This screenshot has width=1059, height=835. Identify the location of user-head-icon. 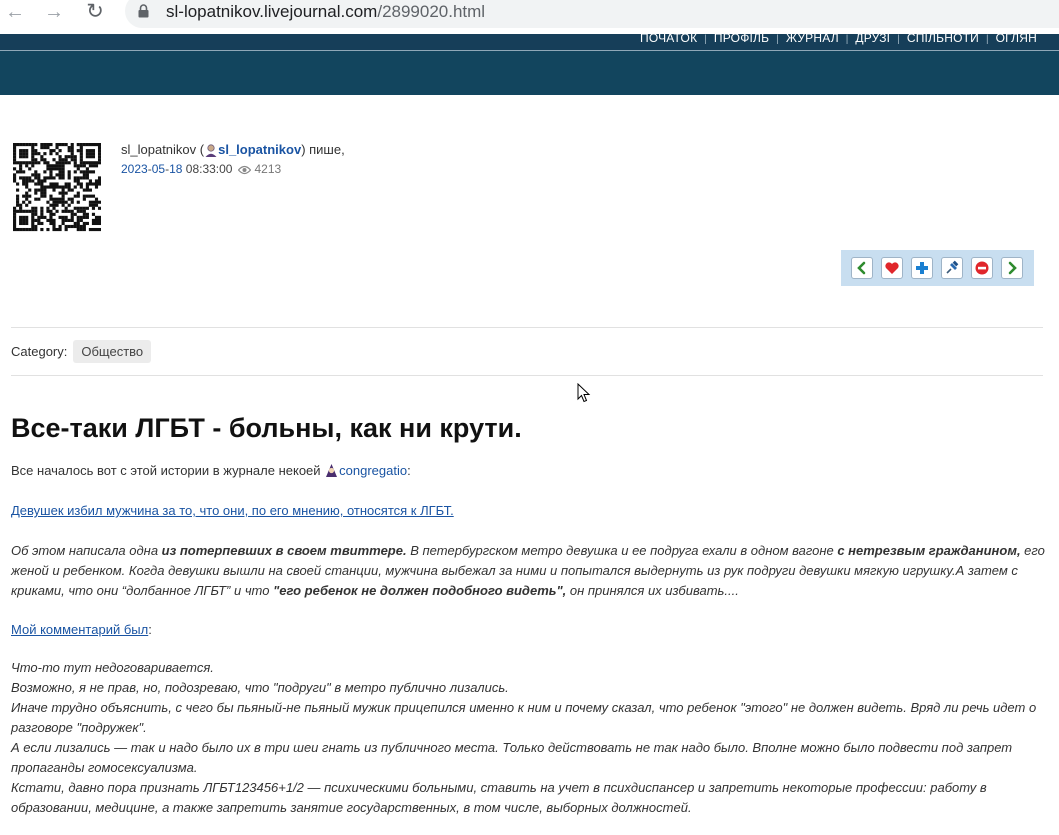
(211, 150).